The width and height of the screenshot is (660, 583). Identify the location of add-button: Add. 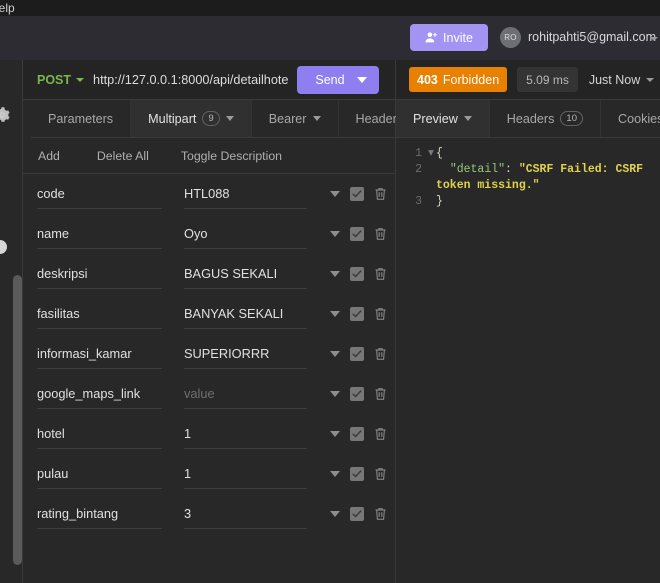
(49, 156).